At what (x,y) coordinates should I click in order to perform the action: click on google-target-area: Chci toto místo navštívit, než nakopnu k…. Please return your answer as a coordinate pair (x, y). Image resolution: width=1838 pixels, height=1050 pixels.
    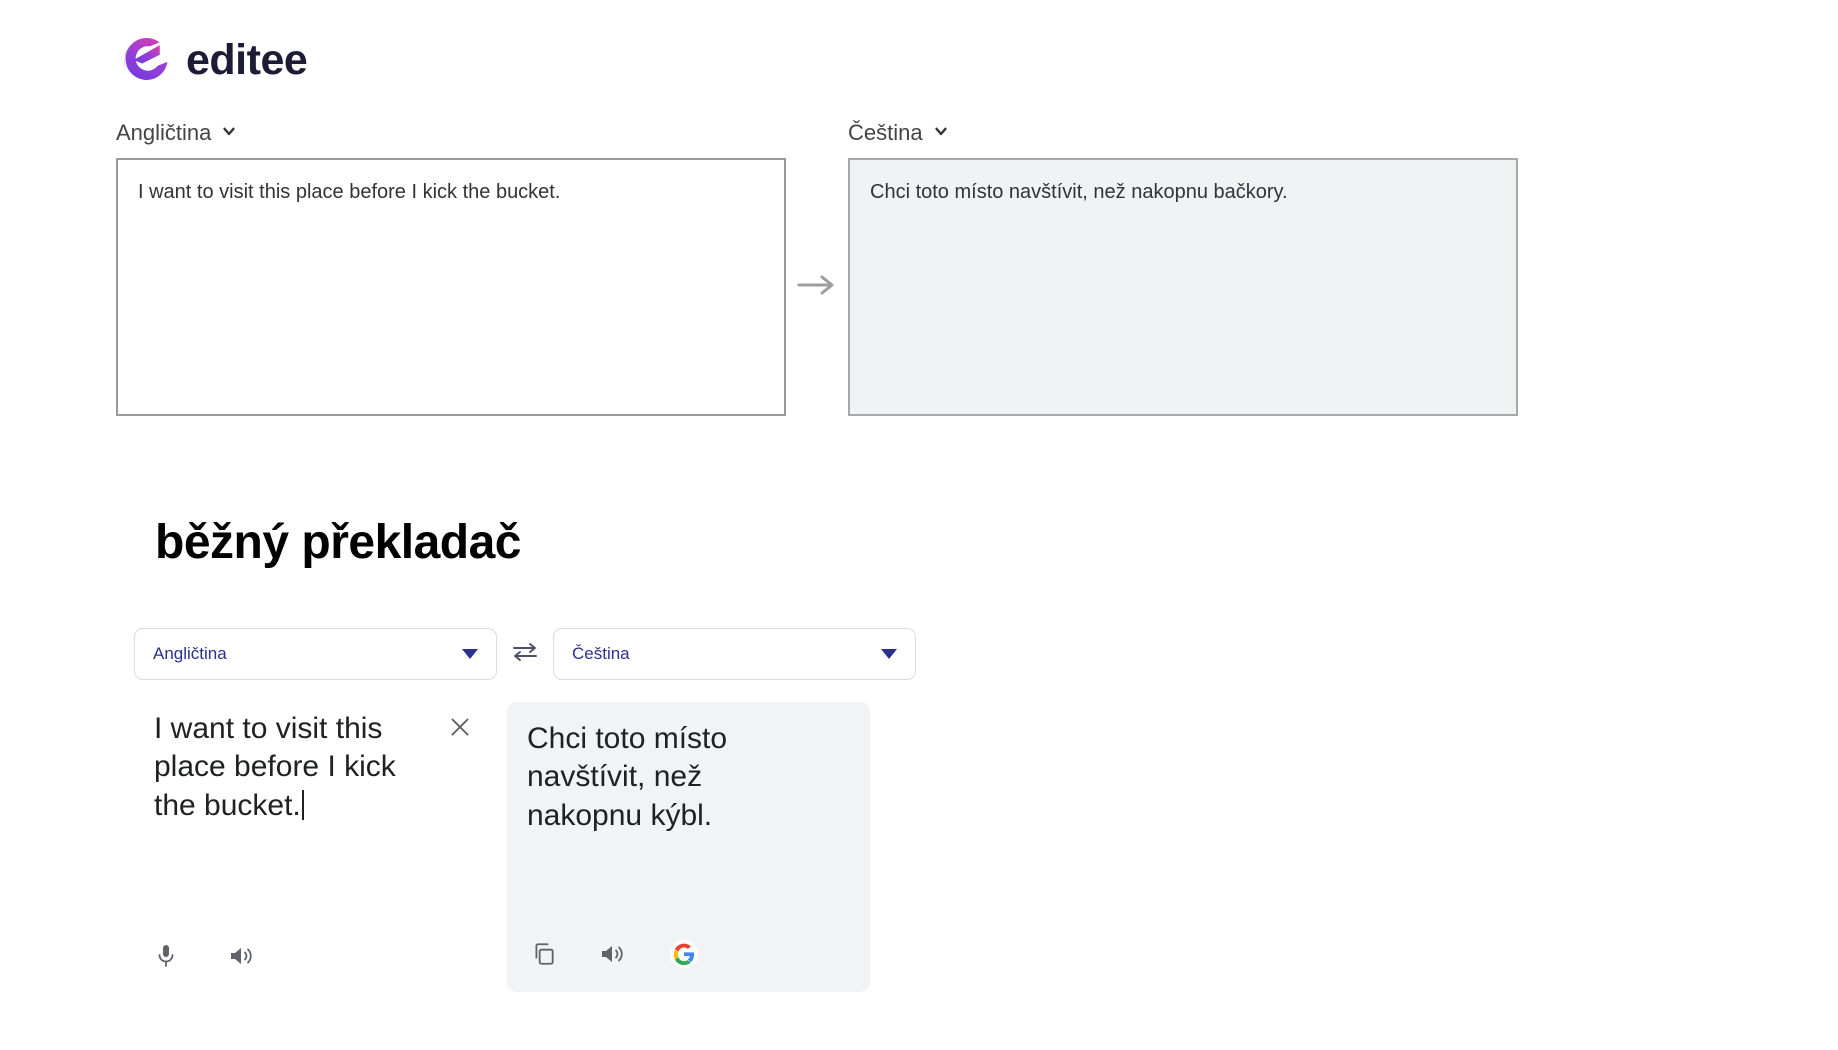
    Looking at the image, I should click on (688, 847).